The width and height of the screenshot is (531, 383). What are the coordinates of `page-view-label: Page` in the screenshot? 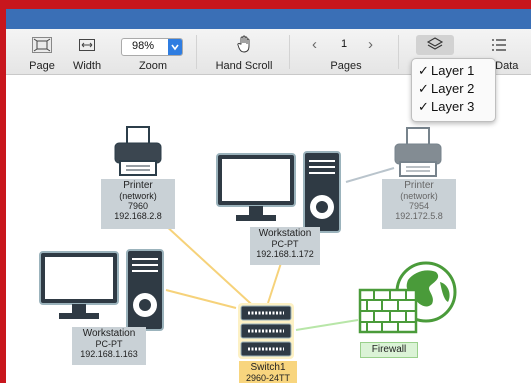 It's located at (42, 66).